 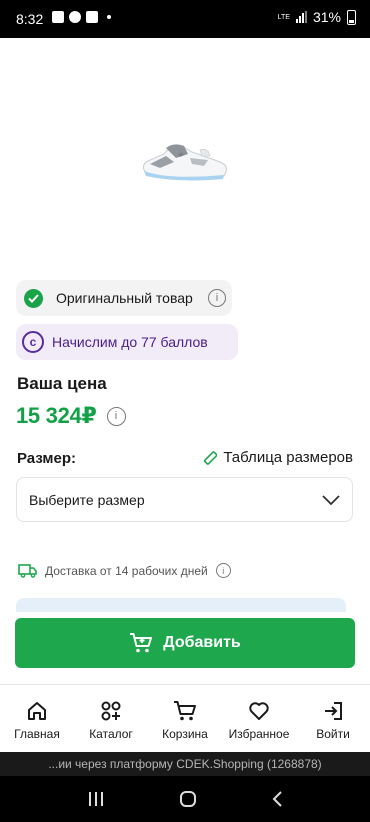 I want to click on home-icon, so click(x=37, y=711).